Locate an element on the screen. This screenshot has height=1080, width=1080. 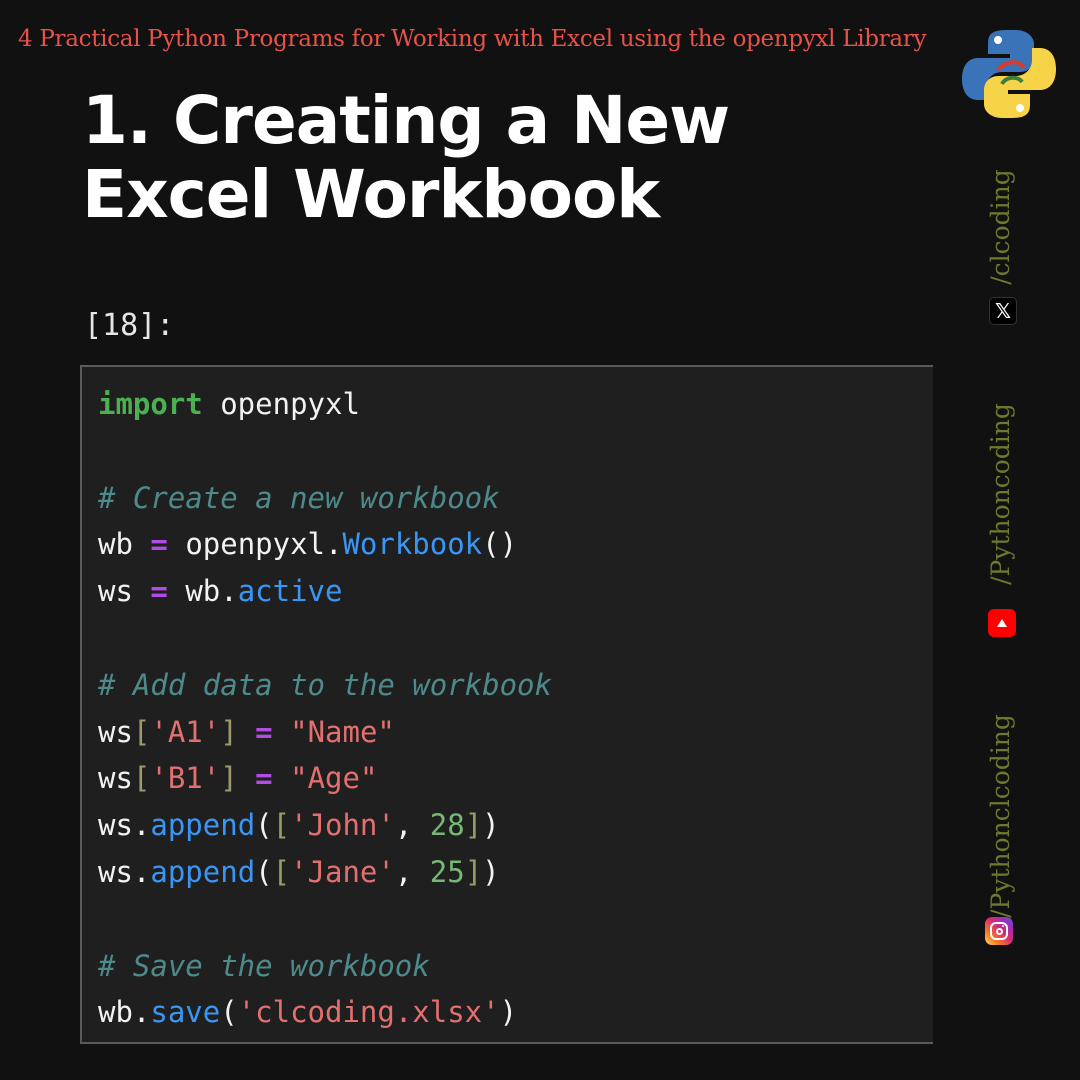
code-line: ws['A1'] = "Name" is located at coordinates (515, 732).